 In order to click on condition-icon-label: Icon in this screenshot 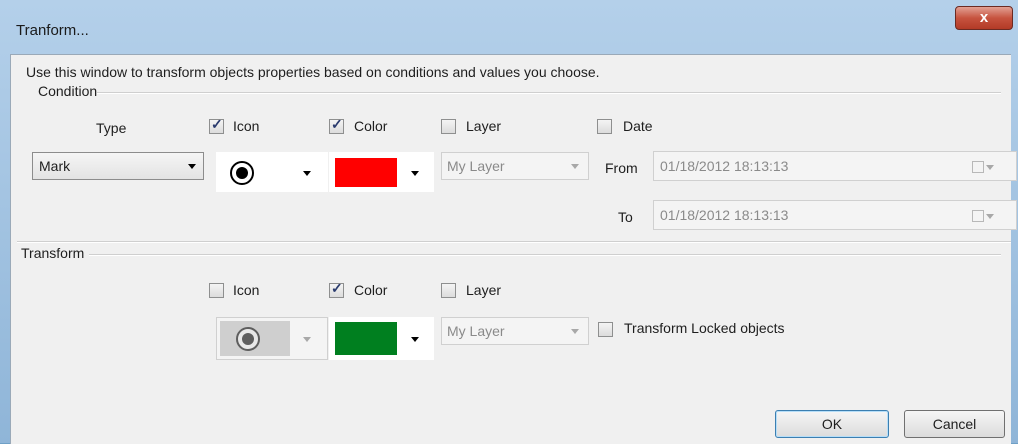, I will do `click(246, 126)`.